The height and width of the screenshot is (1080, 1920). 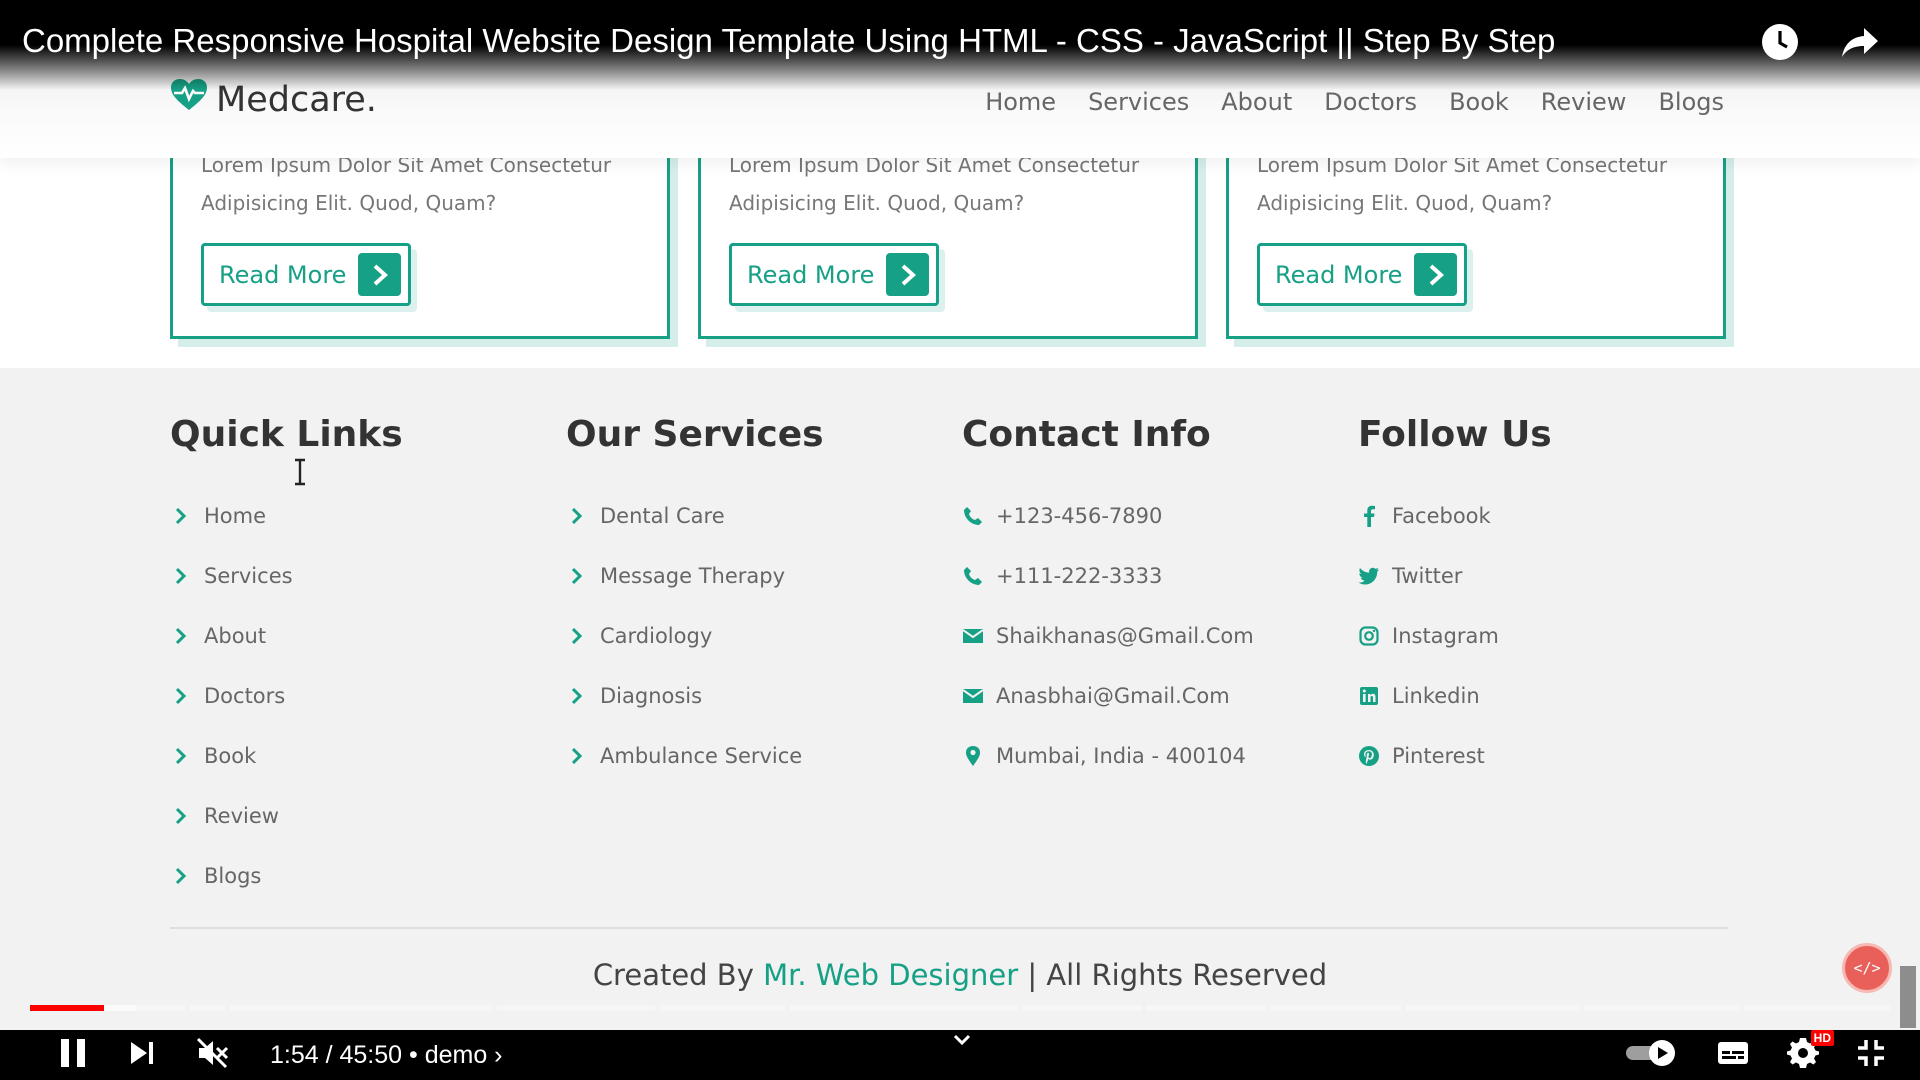 What do you see at coordinates (1810, 1052) in the screenshot?
I see `settings-icon: HD` at bounding box center [1810, 1052].